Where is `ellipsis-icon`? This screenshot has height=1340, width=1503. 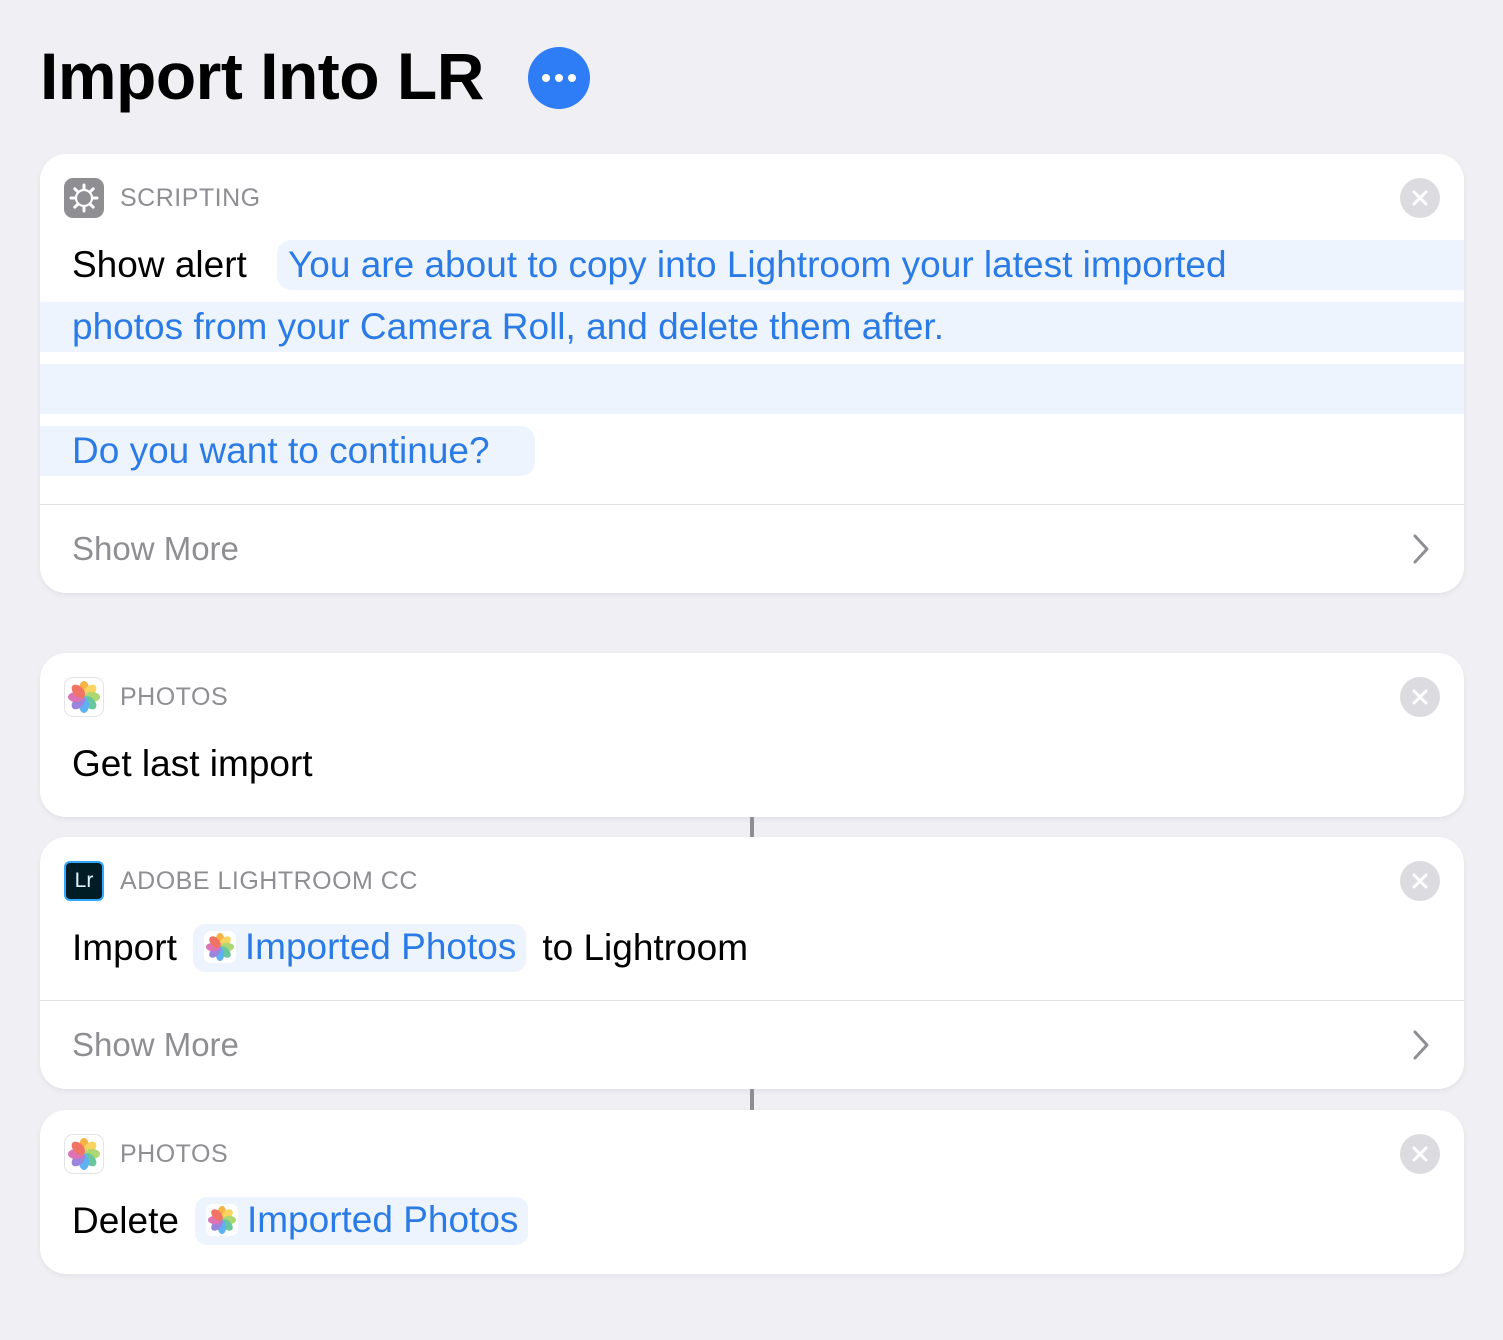 ellipsis-icon is located at coordinates (546, 78).